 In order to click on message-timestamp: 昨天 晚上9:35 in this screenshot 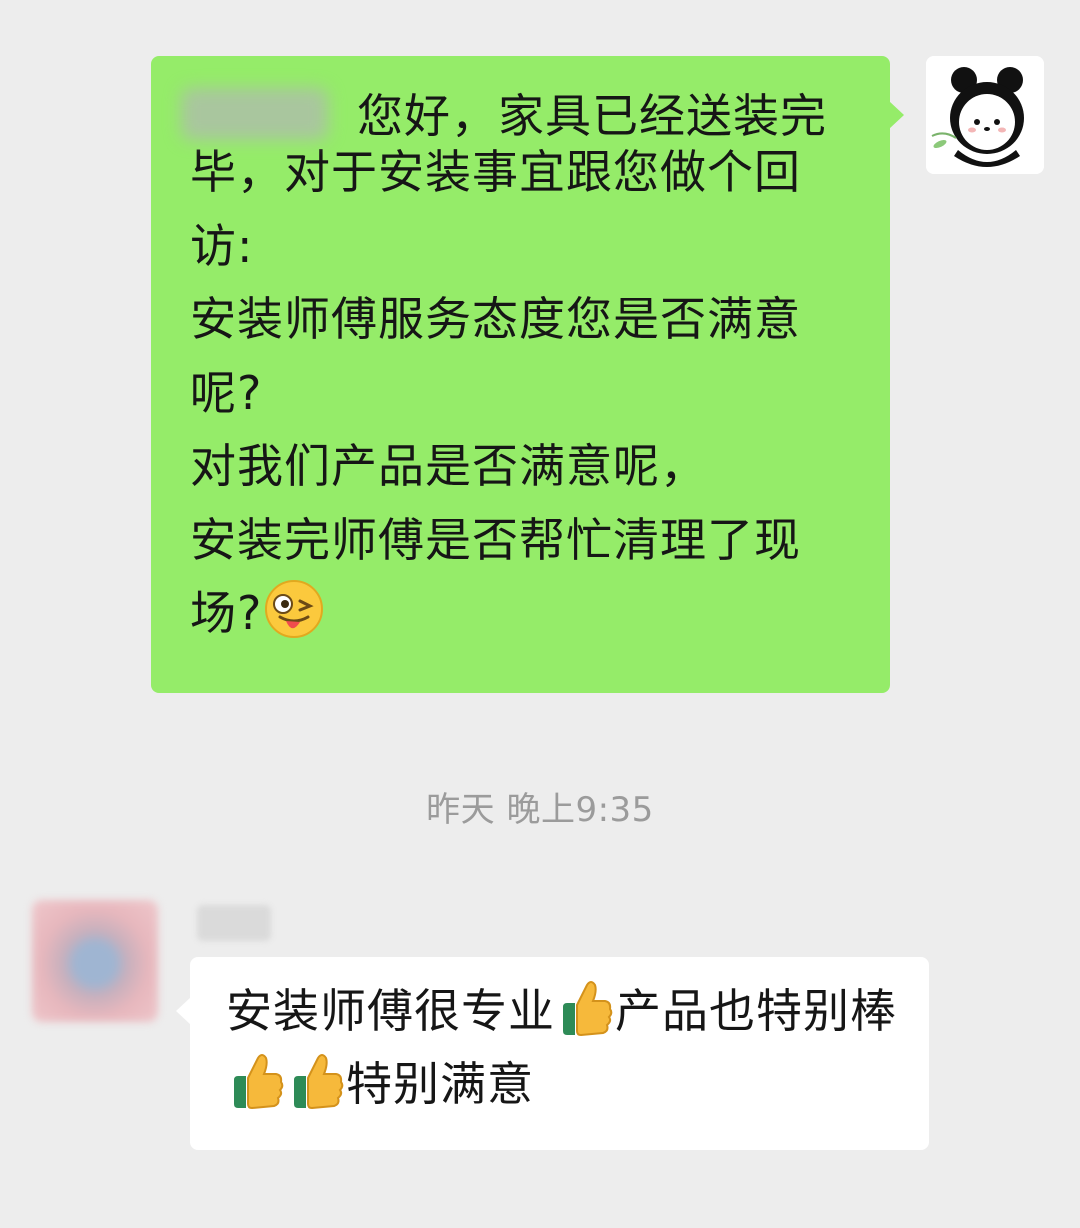, I will do `click(540, 810)`.